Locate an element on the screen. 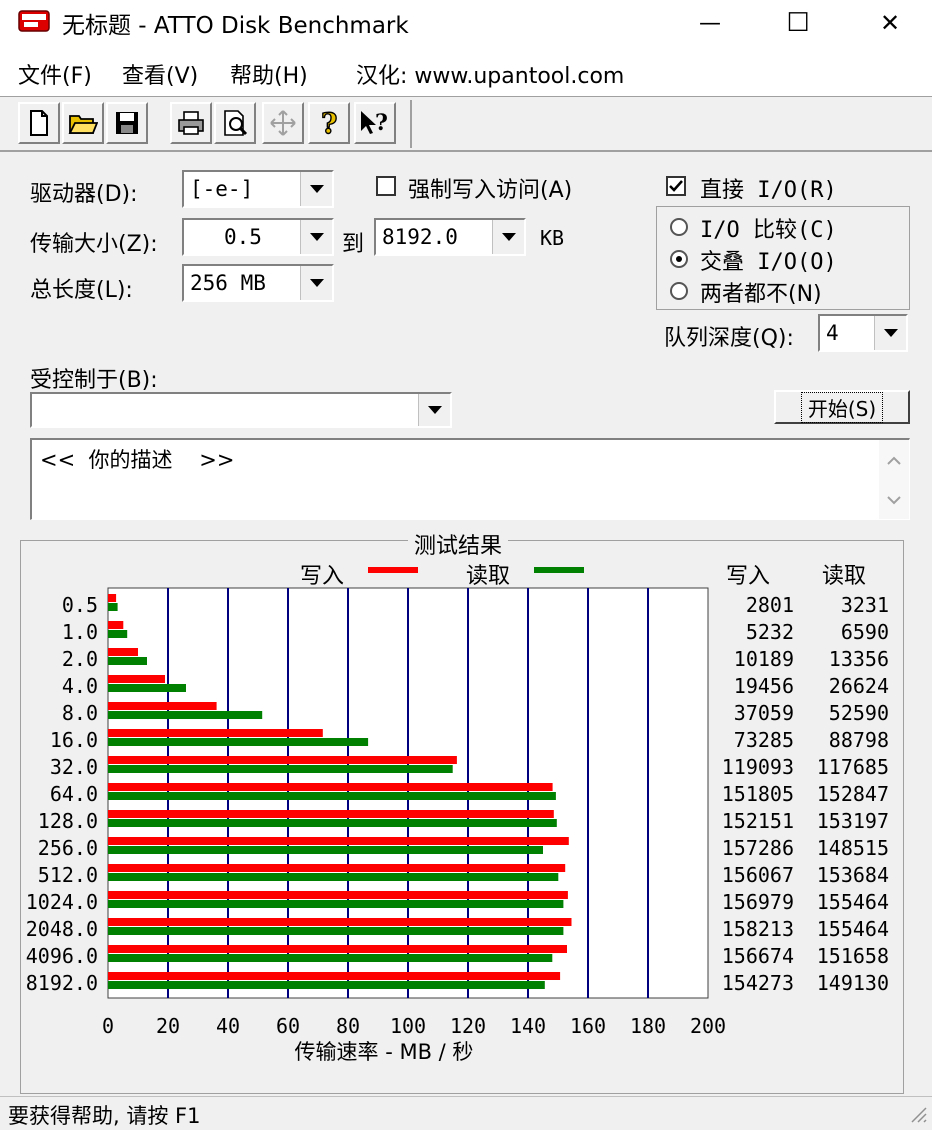 The height and width of the screenshot is (1130, 932). y-tick-label: 8.0 is located at coordinates (80, 713).